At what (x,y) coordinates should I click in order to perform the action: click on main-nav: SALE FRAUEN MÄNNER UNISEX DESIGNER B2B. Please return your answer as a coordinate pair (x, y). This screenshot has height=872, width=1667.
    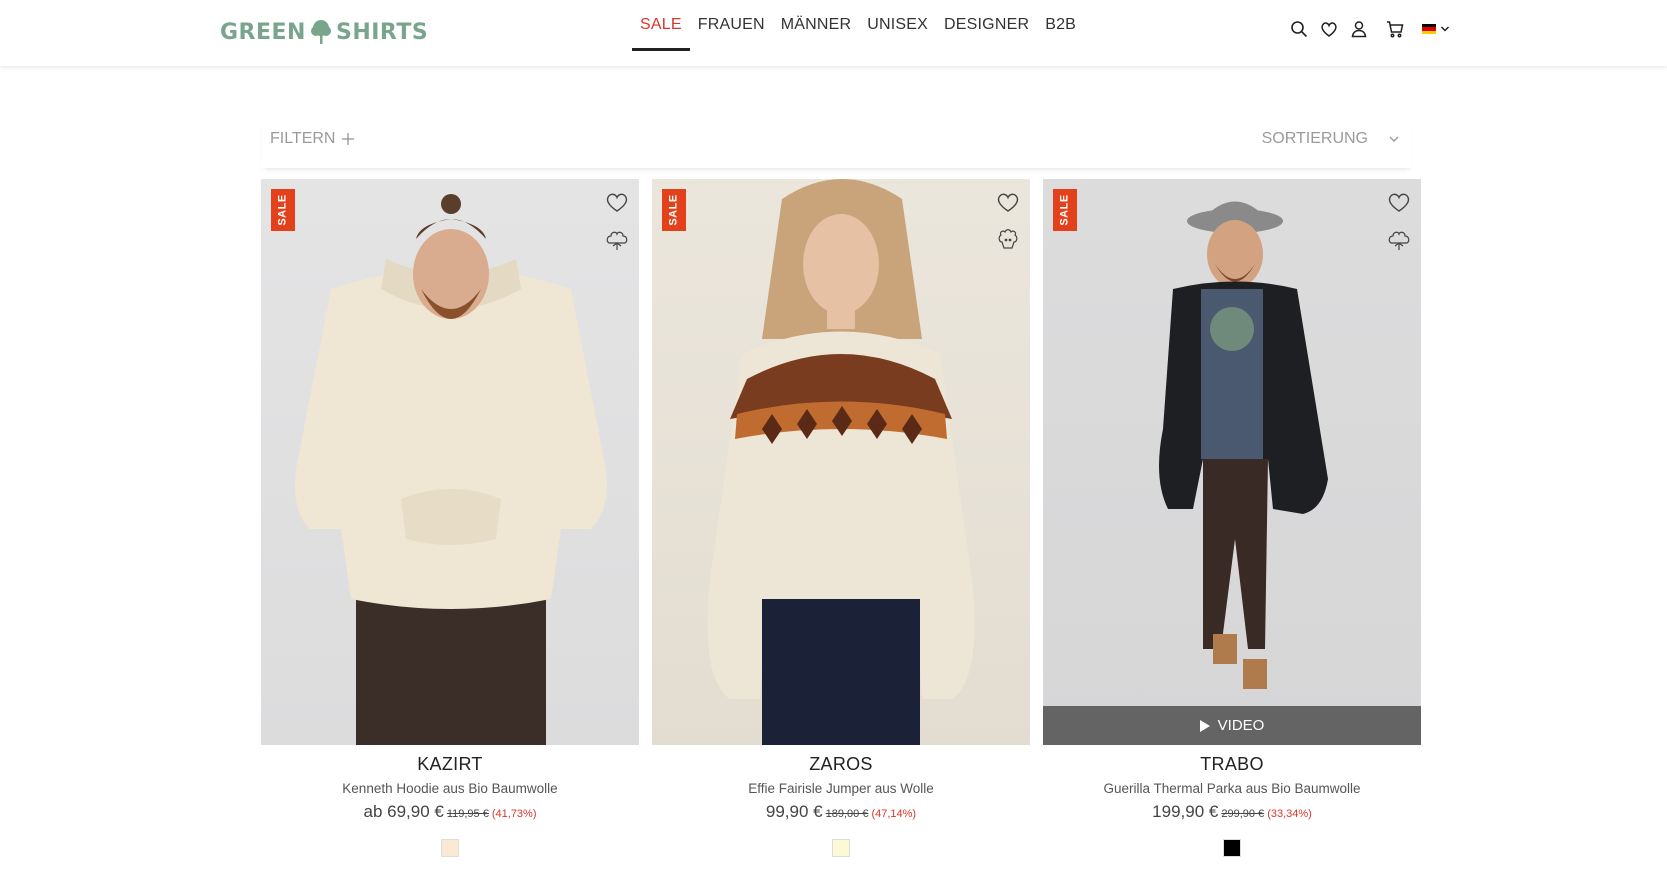
    Looking at the image, I should click on (854, 25).